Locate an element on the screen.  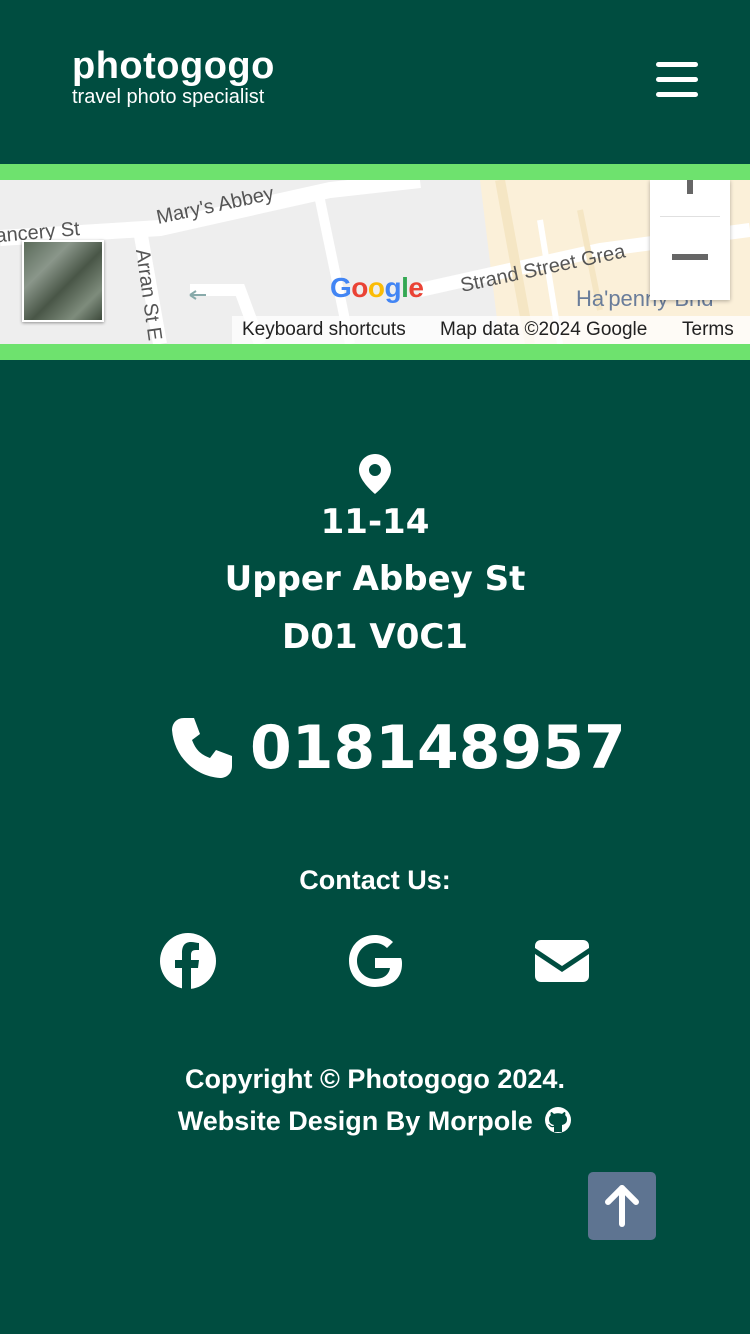
arrow-up-icon is located at coordinates (622, 1206).